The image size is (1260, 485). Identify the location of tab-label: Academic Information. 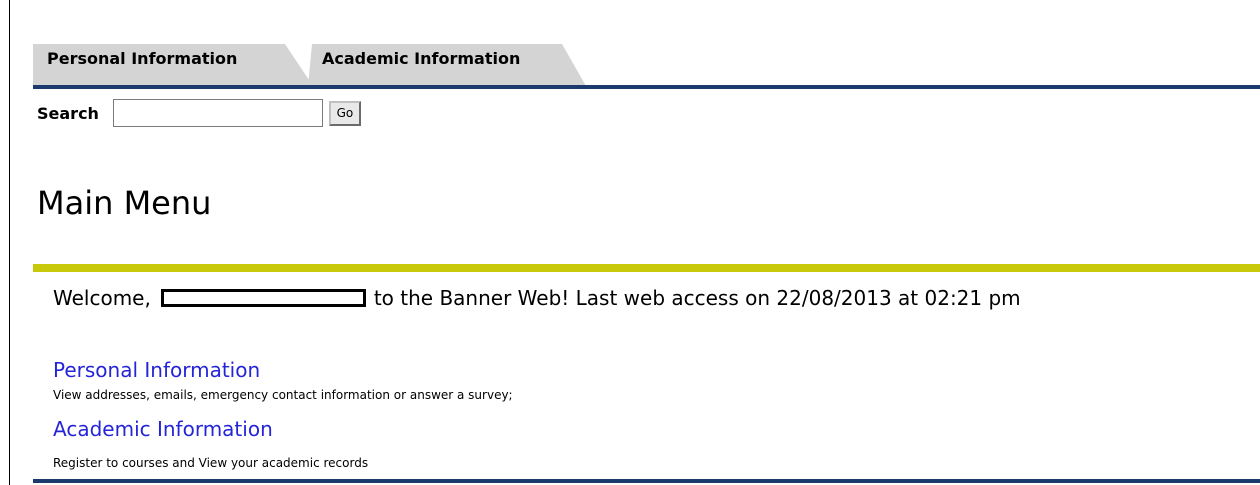
(421, 58).